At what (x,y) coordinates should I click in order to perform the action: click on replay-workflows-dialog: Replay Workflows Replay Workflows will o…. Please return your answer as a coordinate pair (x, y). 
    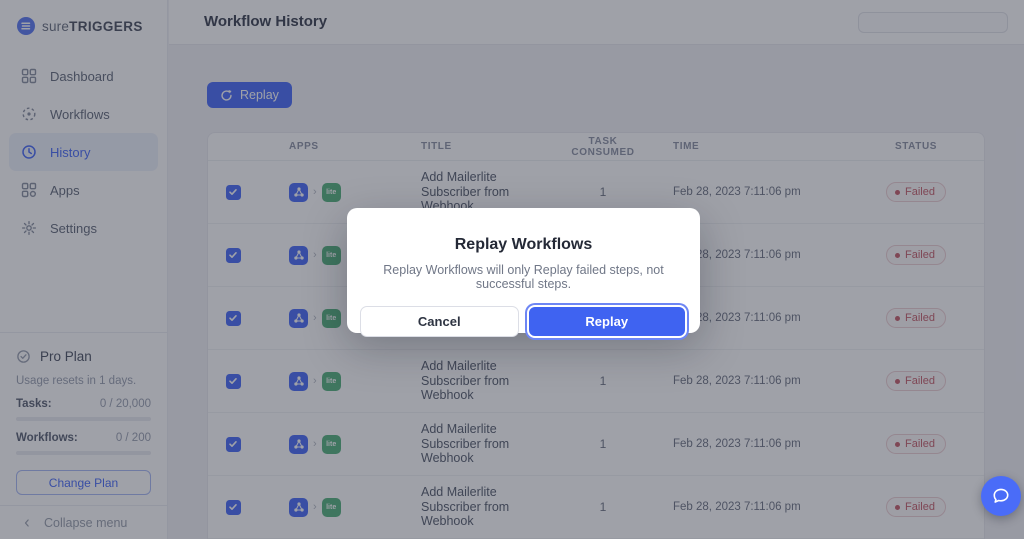
    Looking at the image, I should click on (523, 273).